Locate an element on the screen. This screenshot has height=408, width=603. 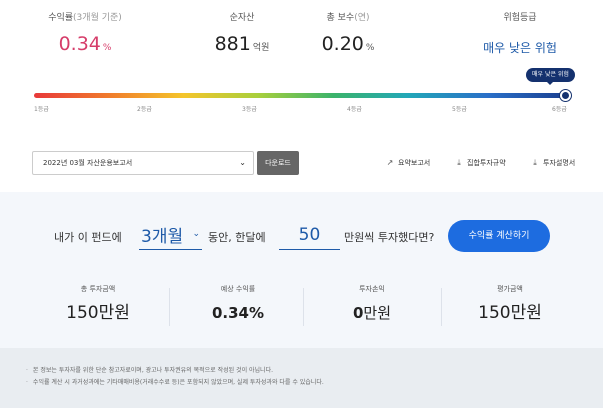
stat-fee-value: 0.20 is located at coordinates (342, 44).